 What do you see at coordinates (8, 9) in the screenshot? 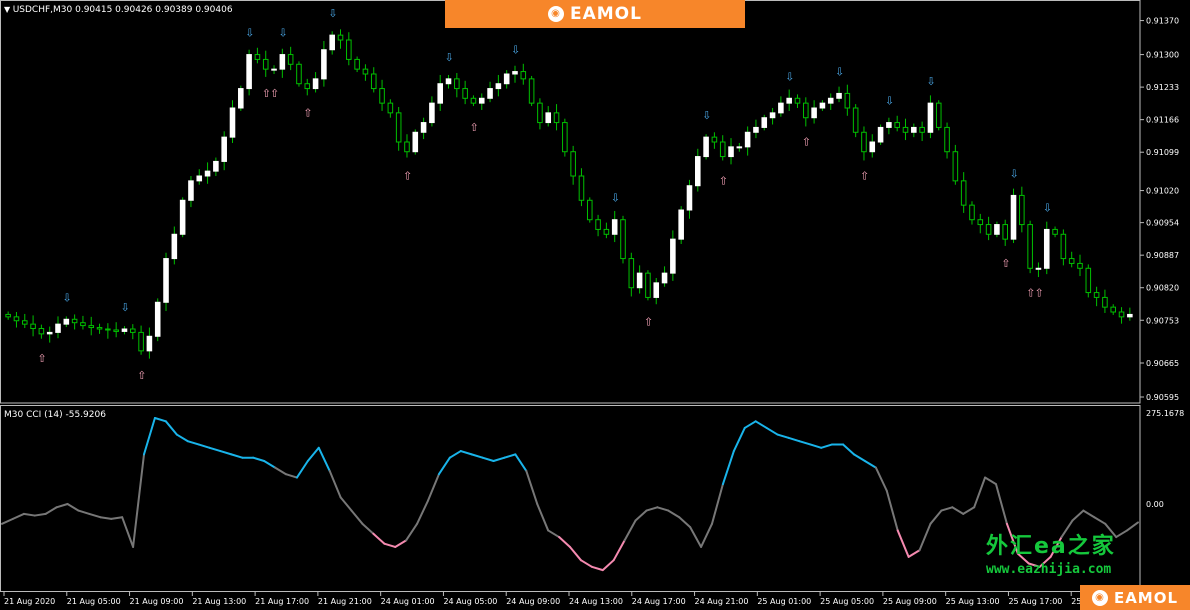
I see `symbol-dropdown-icon: ▼` at bounding box center [8, 9].